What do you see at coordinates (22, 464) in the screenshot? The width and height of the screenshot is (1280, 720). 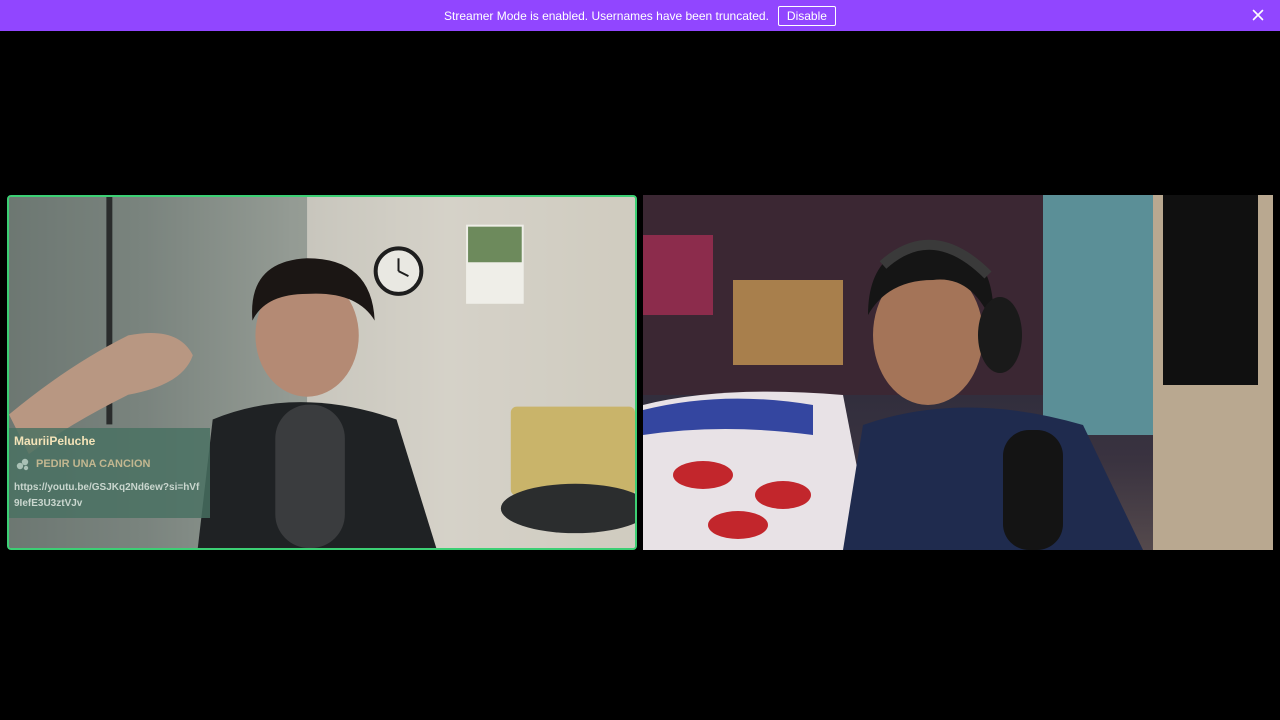 I see `channel-points-icon` at bounding box center [22, 464].